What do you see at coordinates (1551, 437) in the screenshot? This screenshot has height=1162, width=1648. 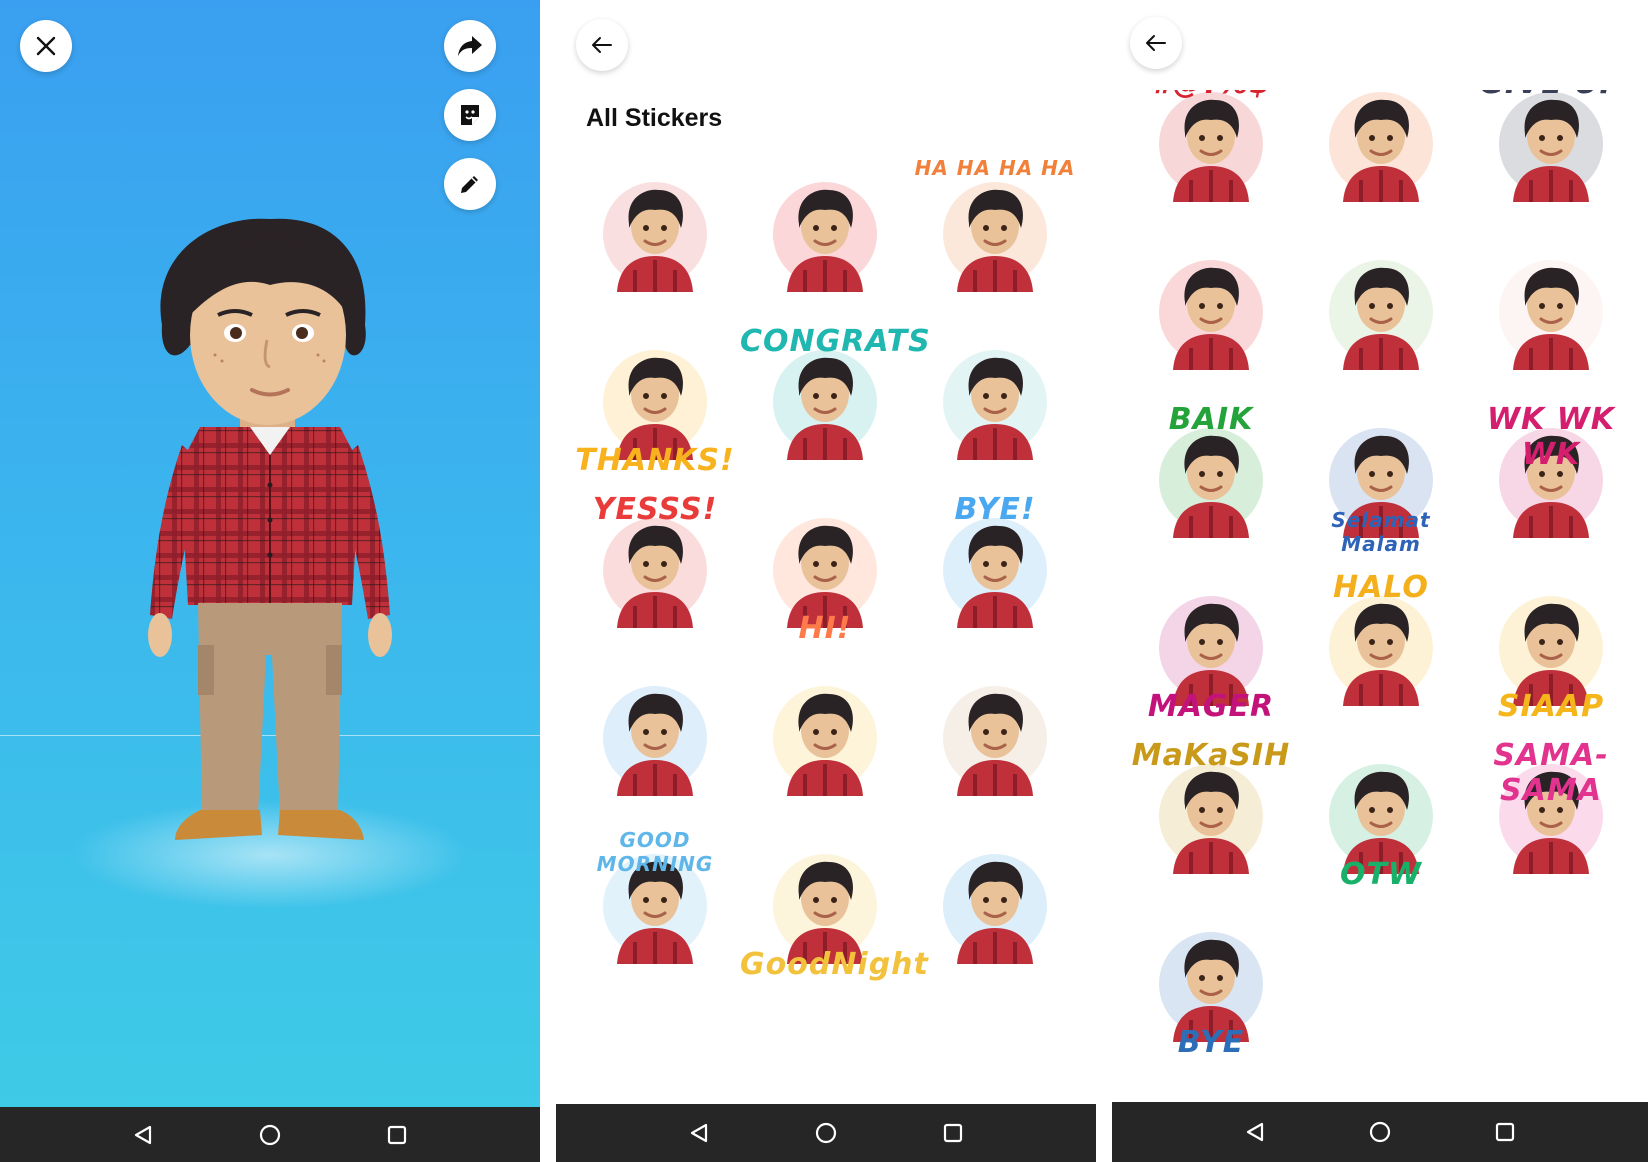 I see `sticker-caption: WK WK WK` at bounding box center [1551, 437].